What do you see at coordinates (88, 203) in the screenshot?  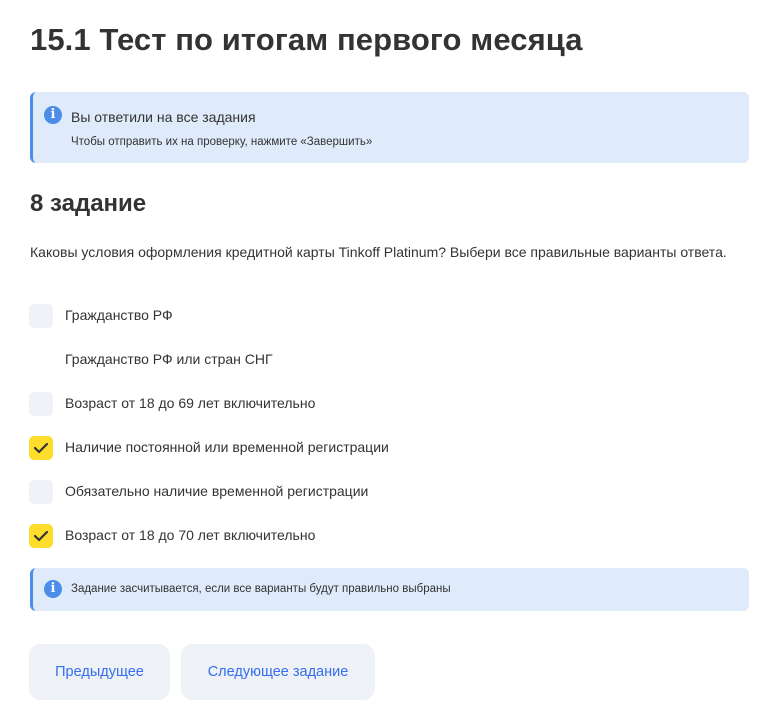 I see `task-title: 8 задание` at bounding box center [88, 203].